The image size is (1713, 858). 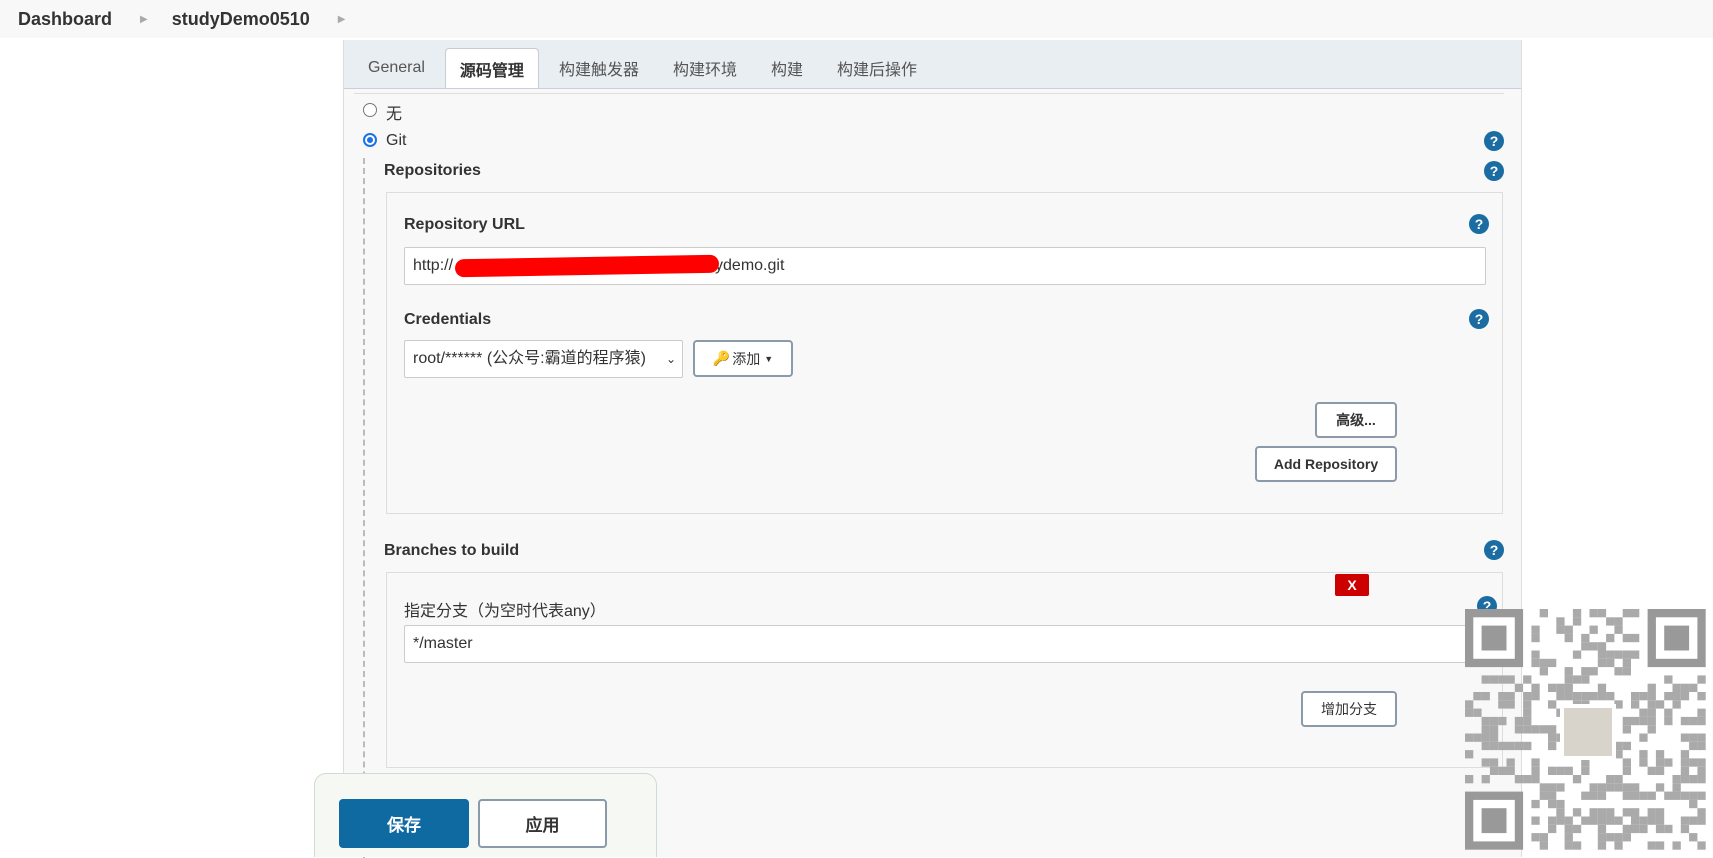 What do you see at coordinates (1349, 709) in the screenshot?
I see `add-branch-button: 增加分支` at bounding box center [1349, 709].